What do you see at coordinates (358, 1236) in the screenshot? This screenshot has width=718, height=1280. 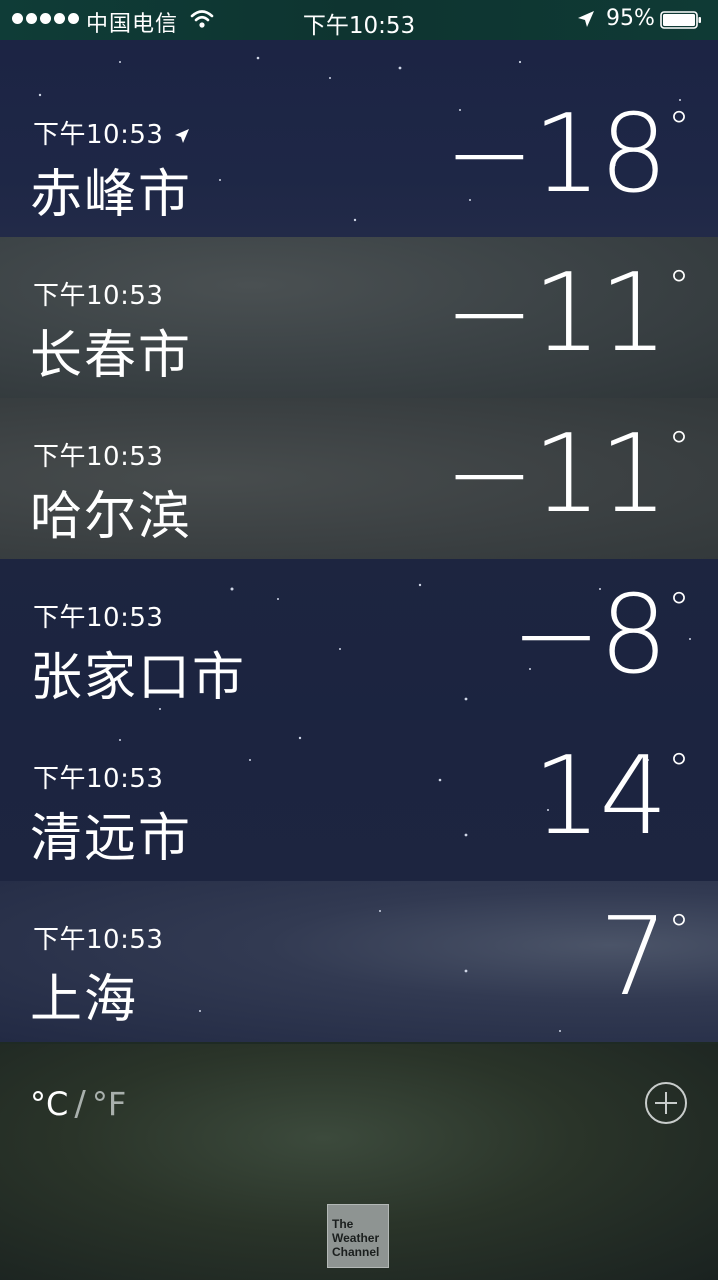 I see `weather-channel-logo: The Weather Channel` at bounding box center [358, 1236].